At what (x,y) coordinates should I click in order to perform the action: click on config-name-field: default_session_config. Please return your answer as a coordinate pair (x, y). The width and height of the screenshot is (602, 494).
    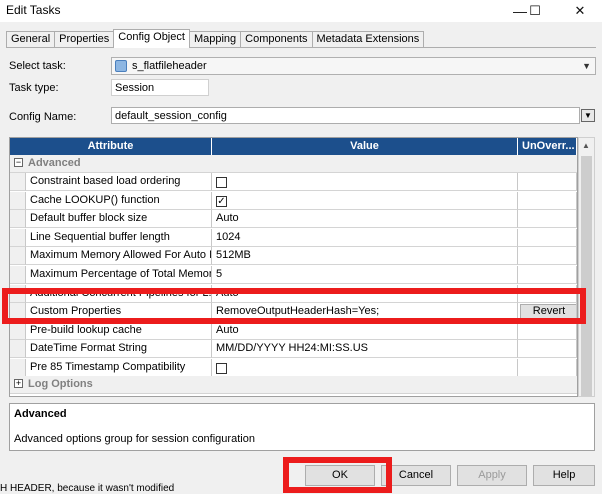
    Looking at the image, I should click on (345, 115).